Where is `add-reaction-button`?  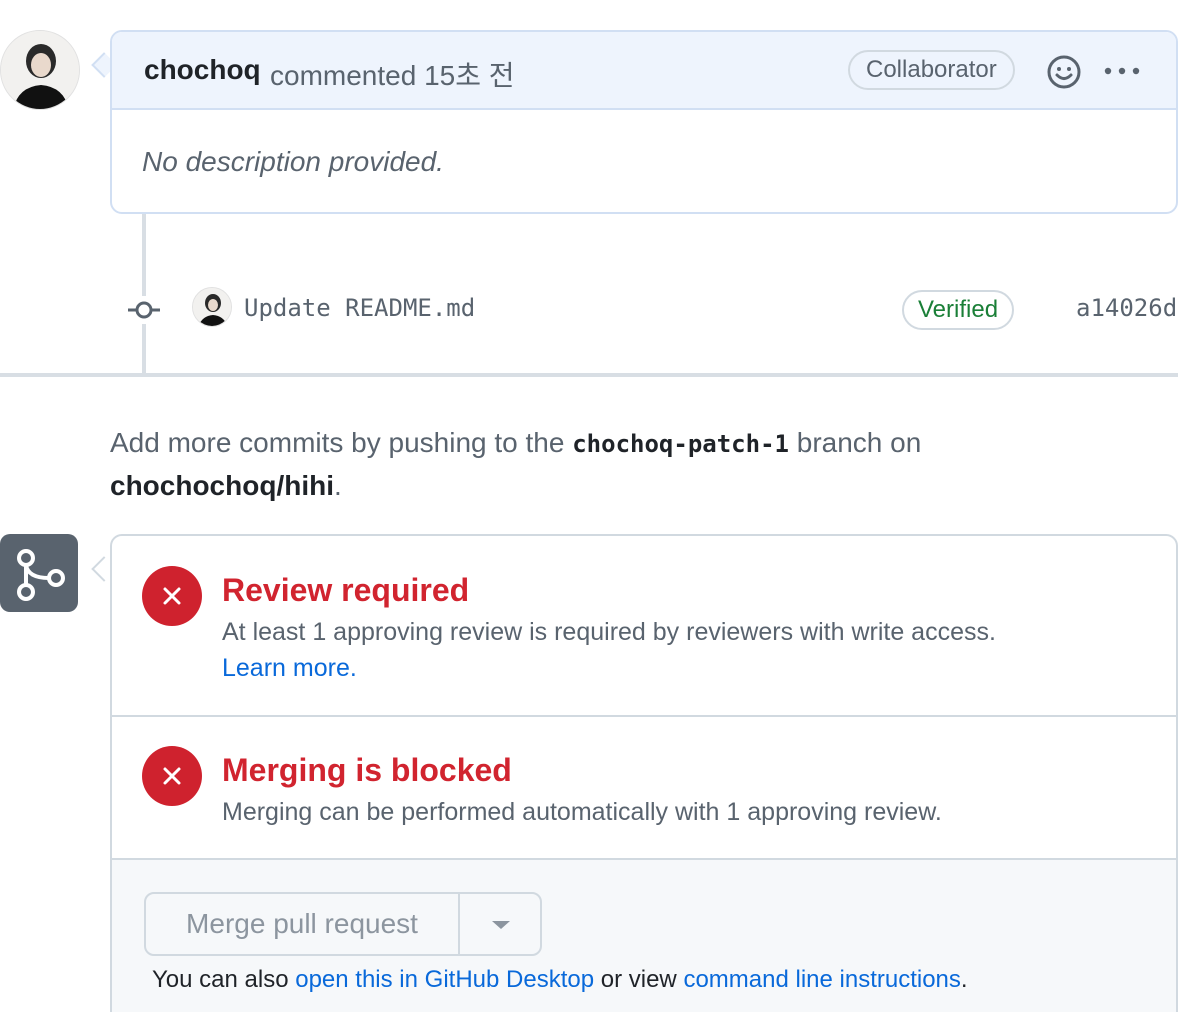
add-reaction-button is located at coordinates (1064, 72).